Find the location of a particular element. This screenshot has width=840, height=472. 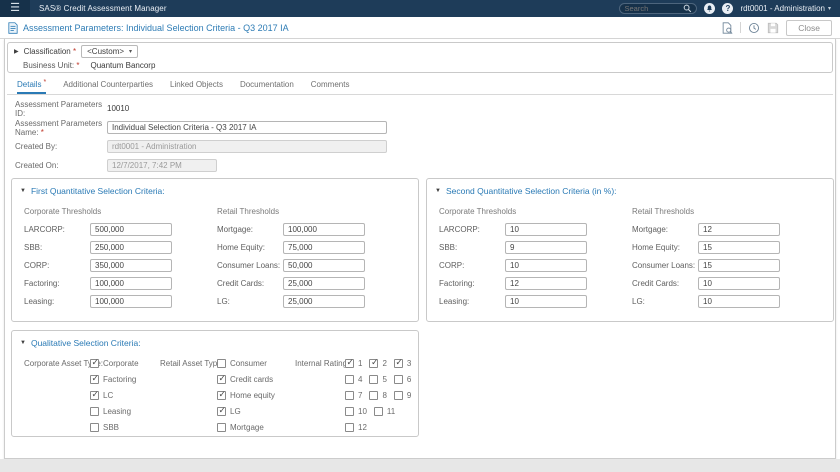

help-icon: ? is located at coordinates (728, 8).